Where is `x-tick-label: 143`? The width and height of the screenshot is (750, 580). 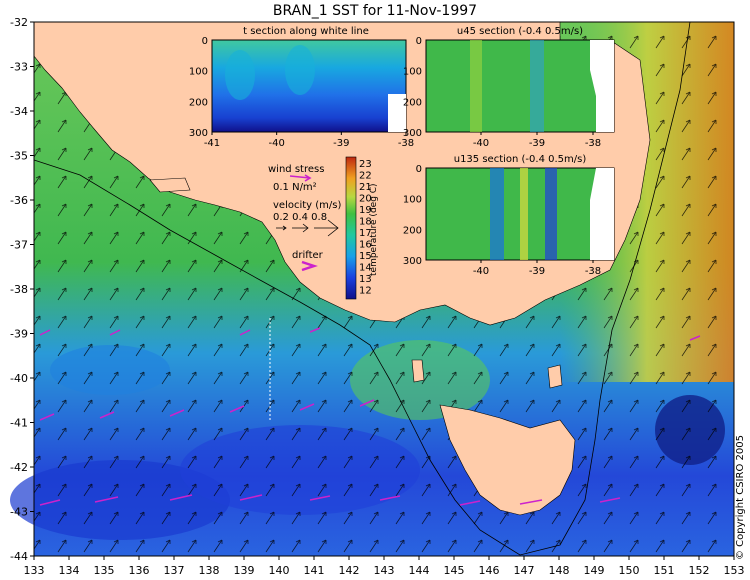
x-tick-label: 143 is located at coordinates (384, 570).